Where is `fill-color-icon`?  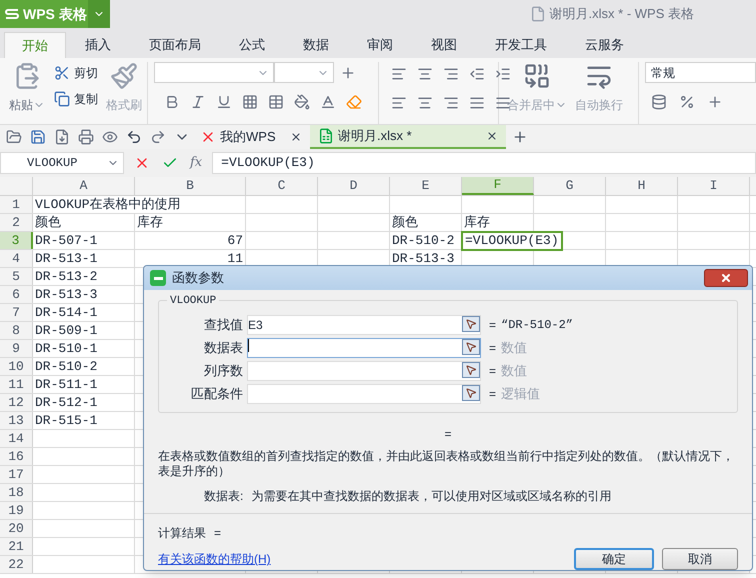
fill-color-icon is located at coordinates (302, 102).